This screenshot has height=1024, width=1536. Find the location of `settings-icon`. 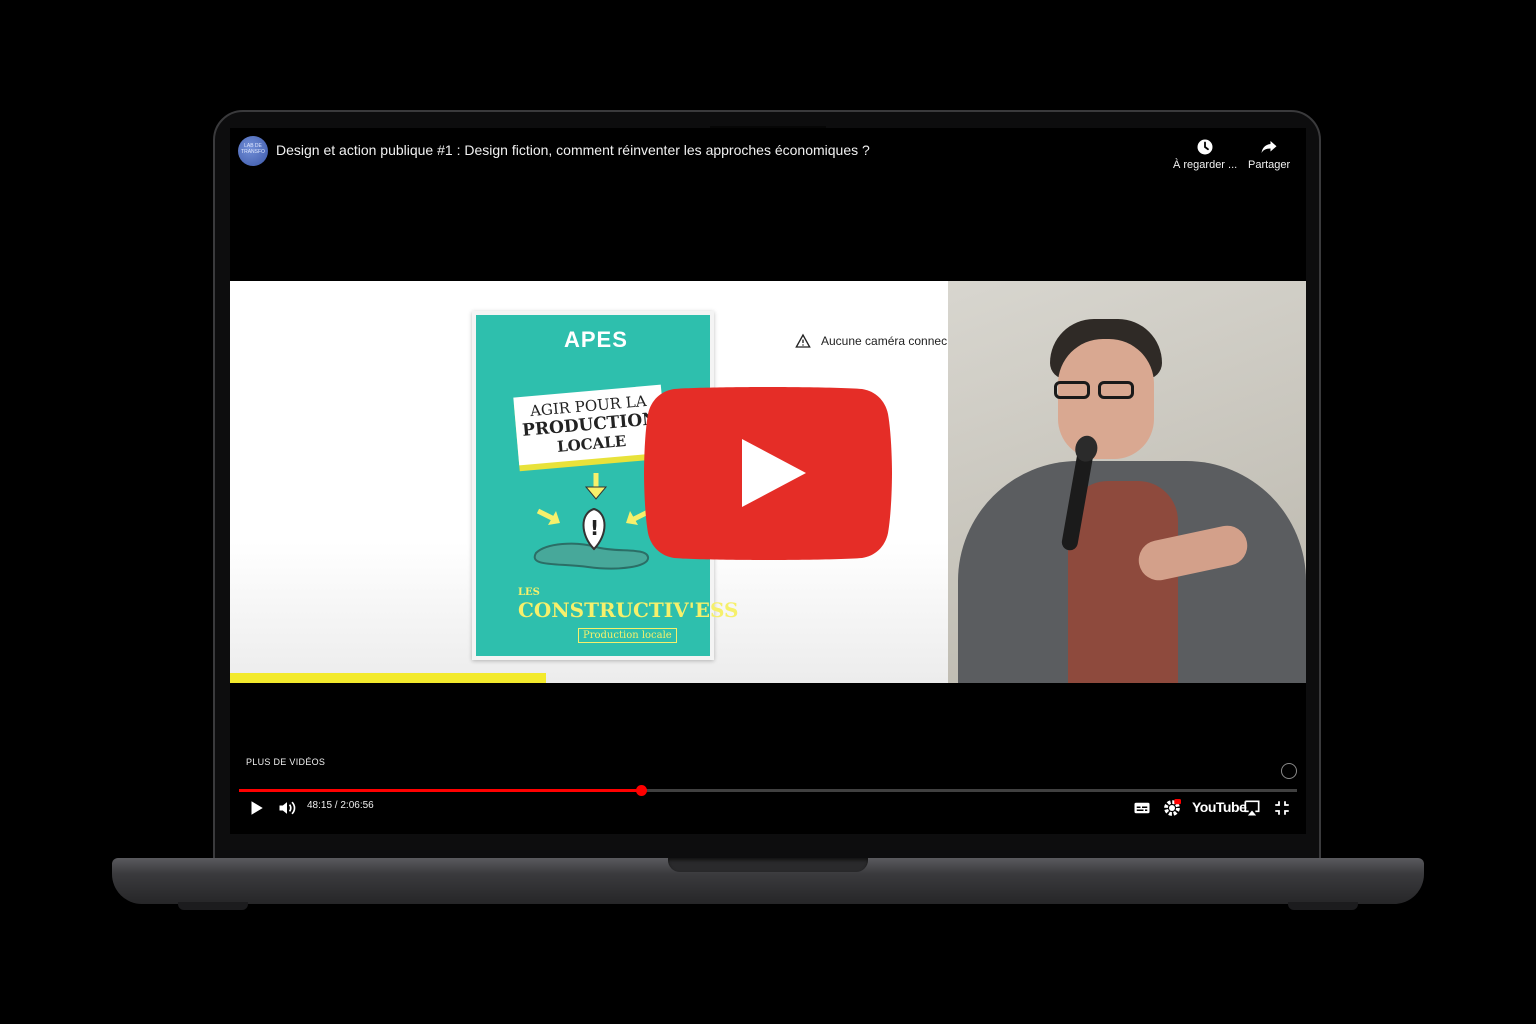

settings-icon is located at coordinates (1172, 807).